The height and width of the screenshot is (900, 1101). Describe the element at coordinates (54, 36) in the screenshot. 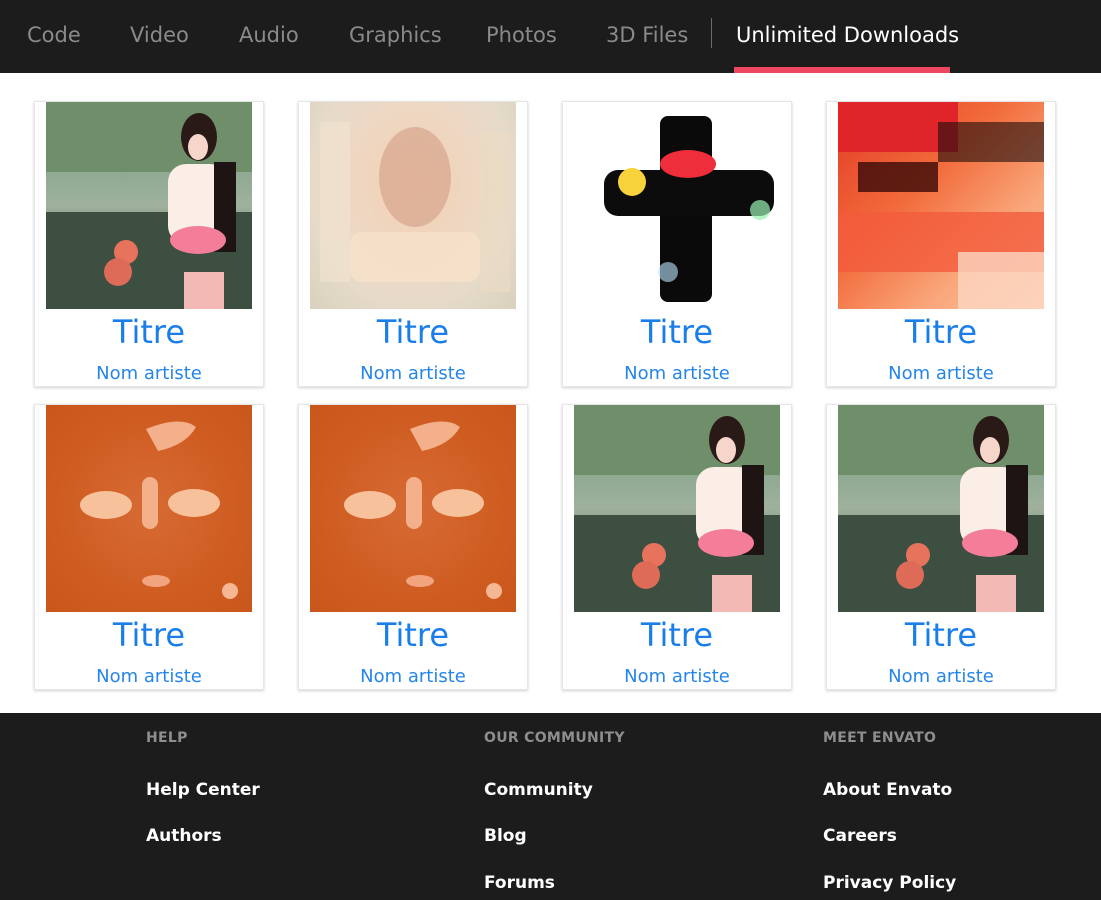

I see `nav-item-code: Code` at that location.